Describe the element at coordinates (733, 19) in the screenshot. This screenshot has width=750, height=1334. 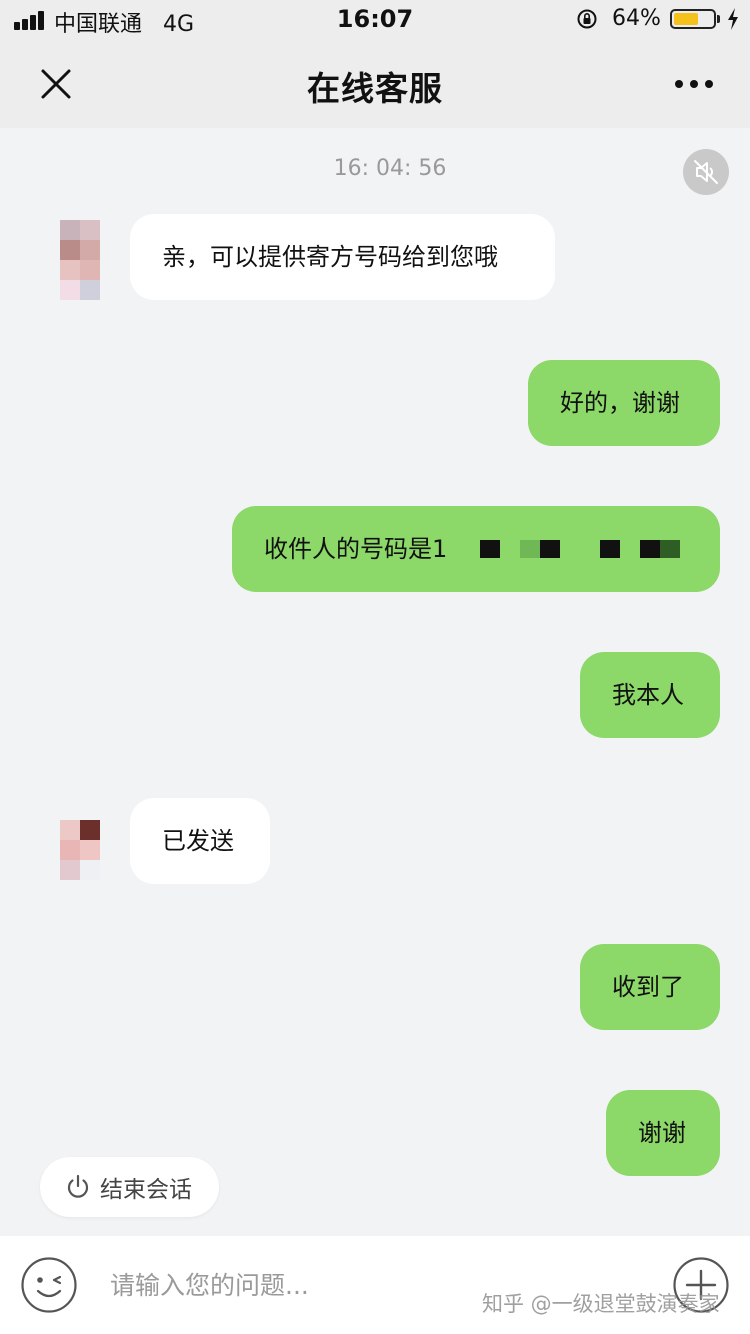
I see `charging-bolt-icon` at that location.